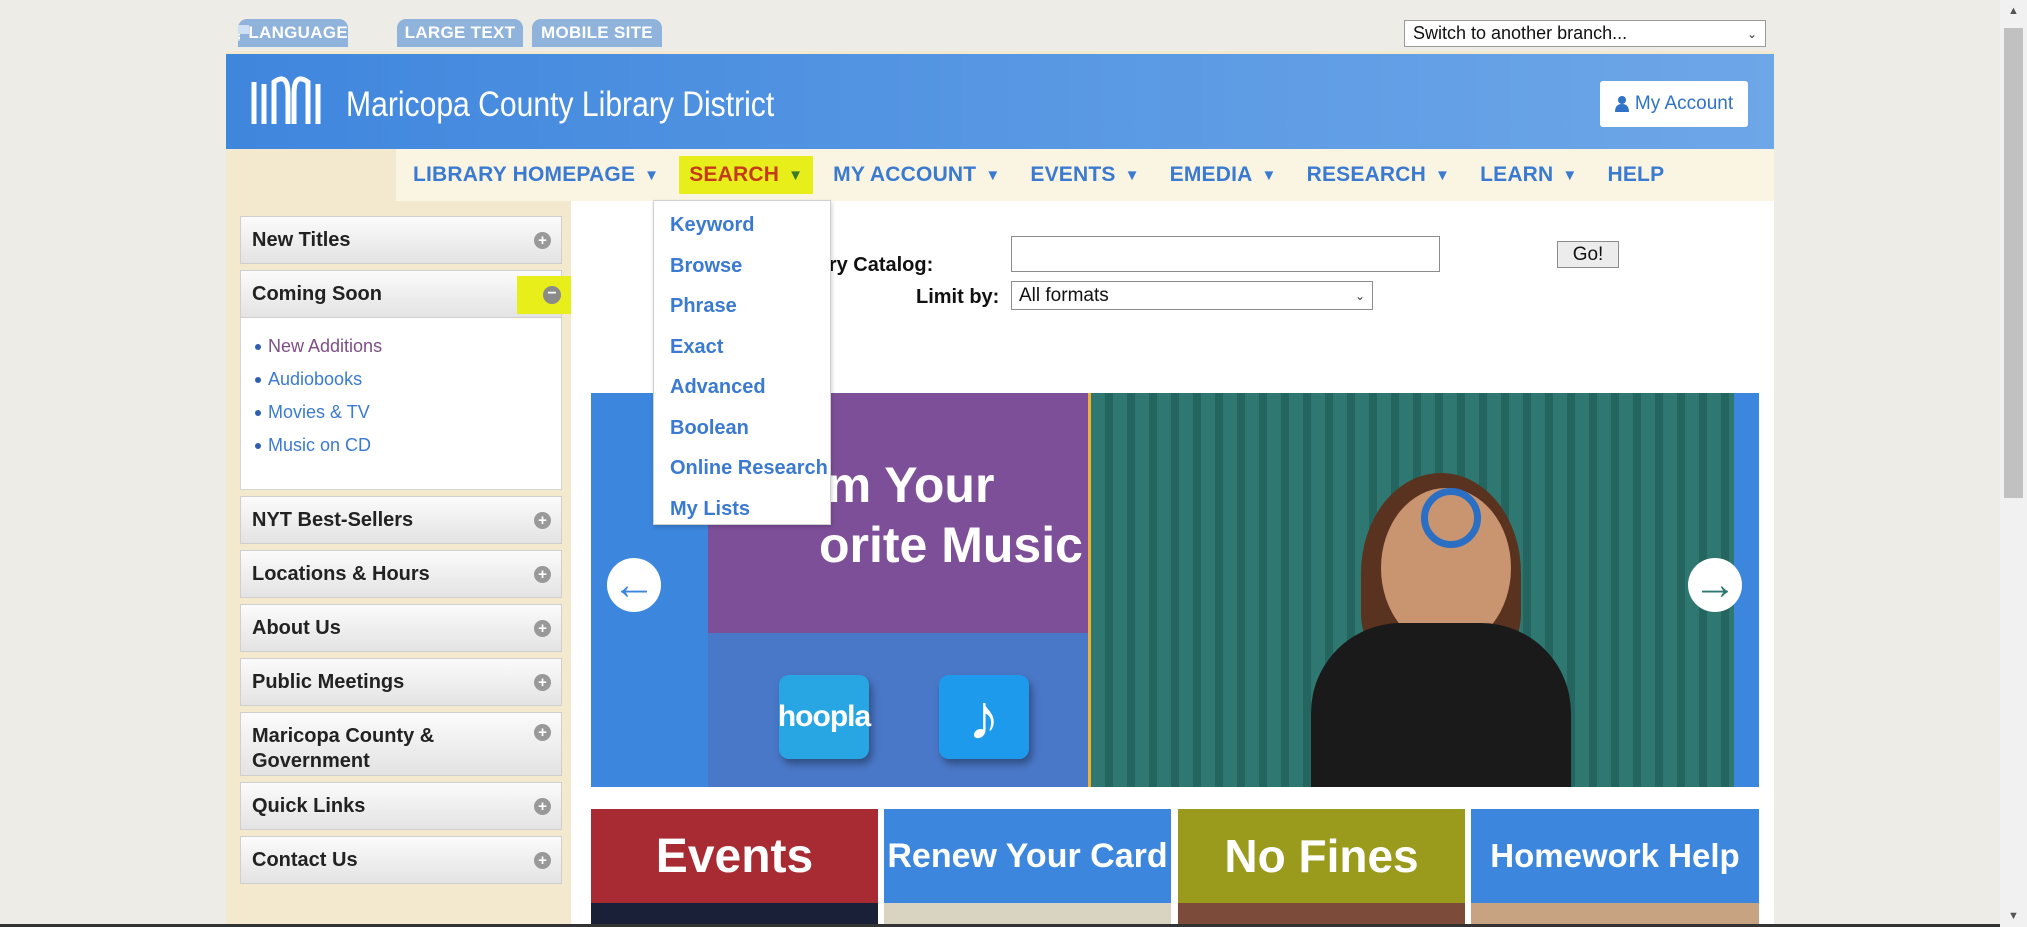 This screenshot has width=2027, height=927. I want to click on sidebar-maricopa-county: Maricopa County & Government +, so click(401, 744).